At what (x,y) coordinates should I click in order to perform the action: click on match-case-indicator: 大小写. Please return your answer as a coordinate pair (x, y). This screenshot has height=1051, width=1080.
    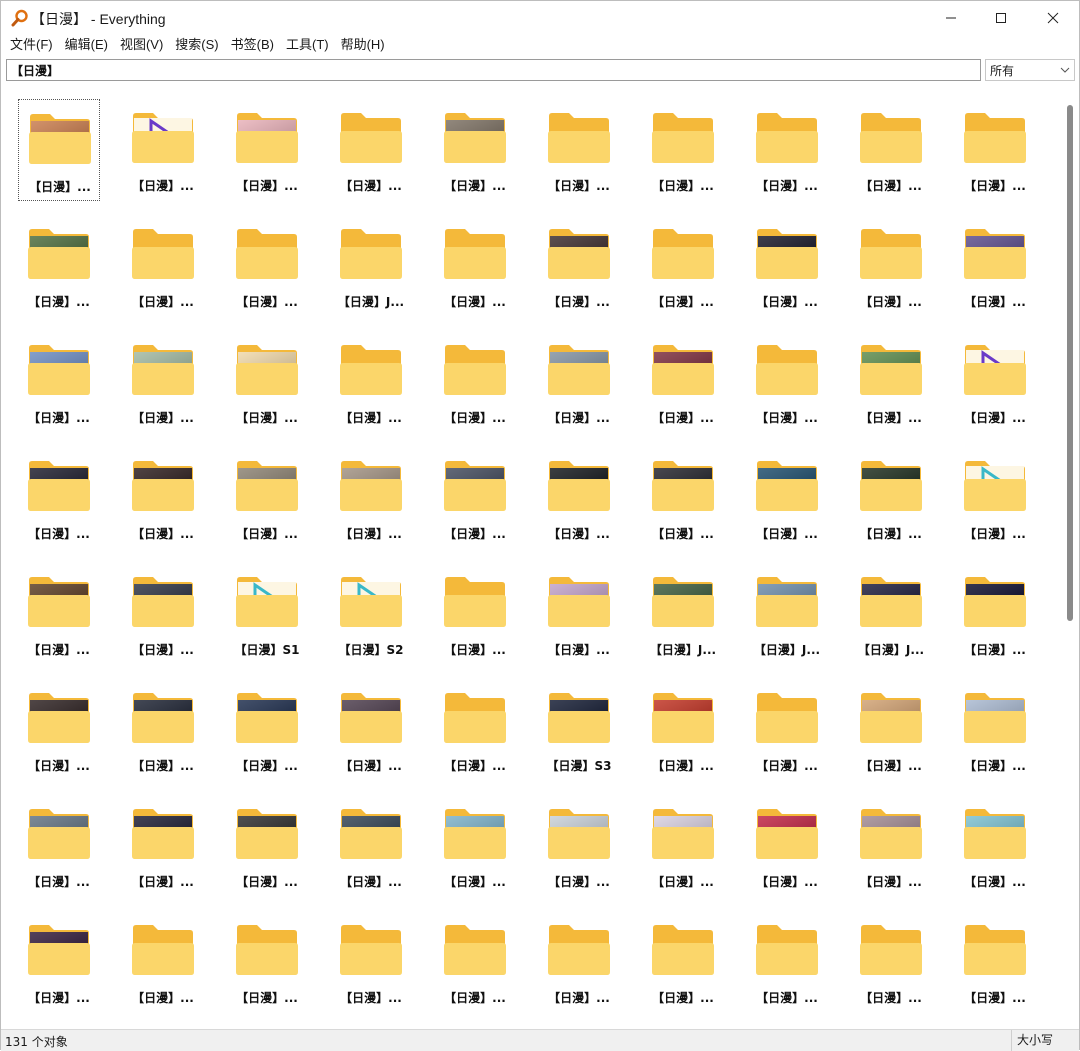
    Looking at the image, I should click on (1032, 1040).